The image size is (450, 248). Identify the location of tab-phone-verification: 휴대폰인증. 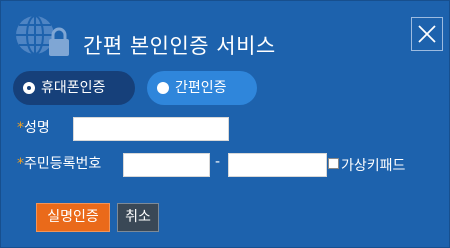
(74, 88).